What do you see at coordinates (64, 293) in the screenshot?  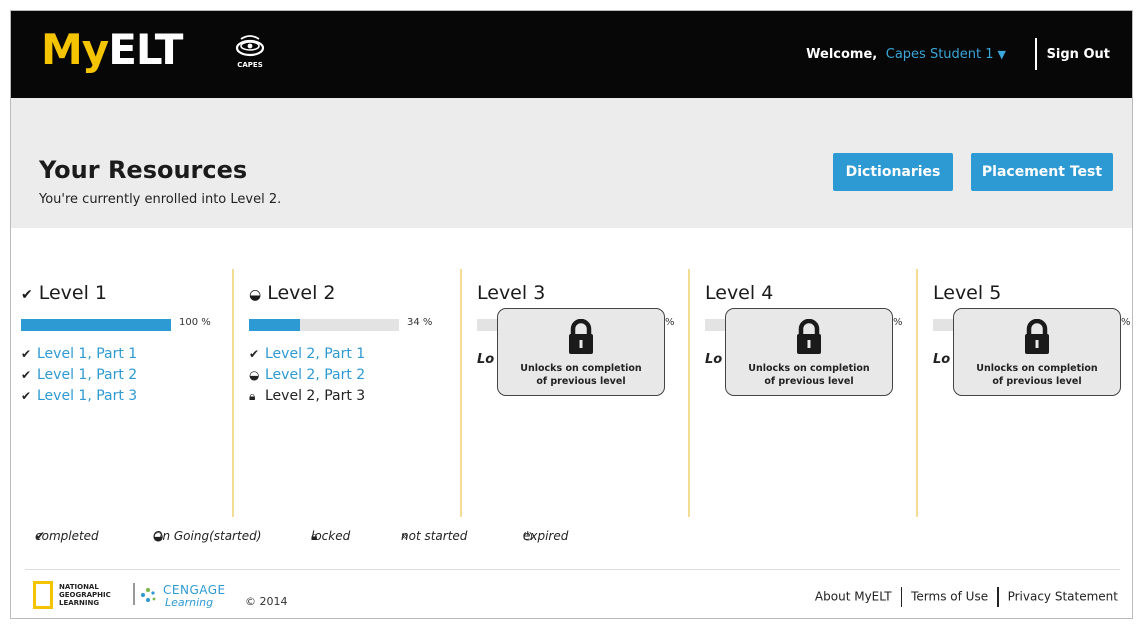 I see `level-title: ✔ Level 1` at bounding box center [64, 293].